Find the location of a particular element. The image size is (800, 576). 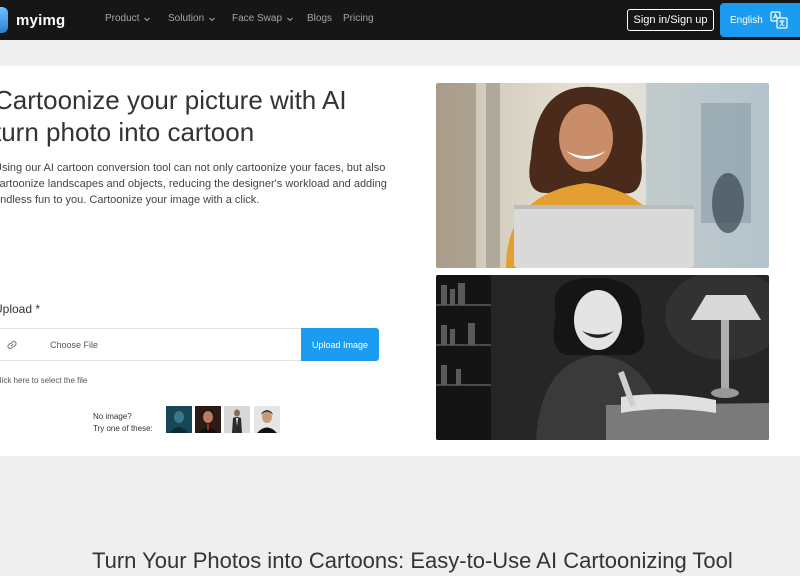

signin-button: Sign in/Sign up is located at coordinates (670, 20).